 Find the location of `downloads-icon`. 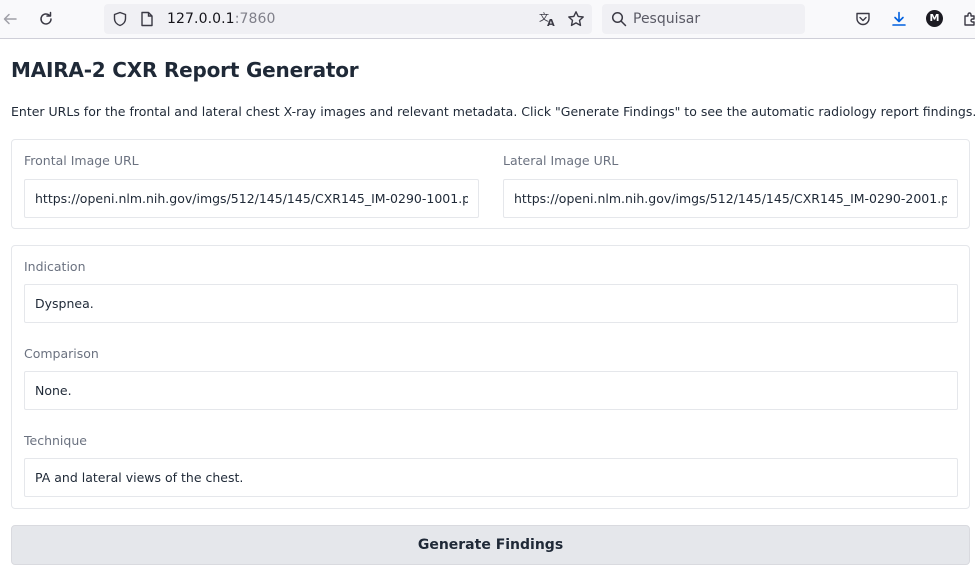

downloads-icon is located at coordinates (899, 19).